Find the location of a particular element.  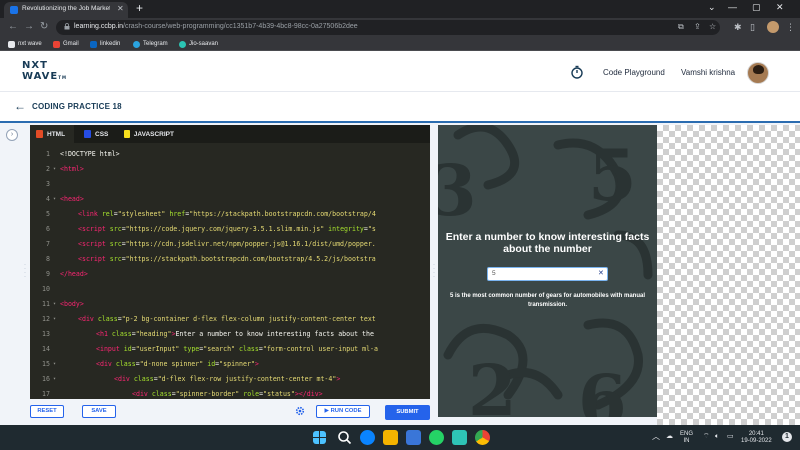

code-token: <div is located at coordinates (106, 364).